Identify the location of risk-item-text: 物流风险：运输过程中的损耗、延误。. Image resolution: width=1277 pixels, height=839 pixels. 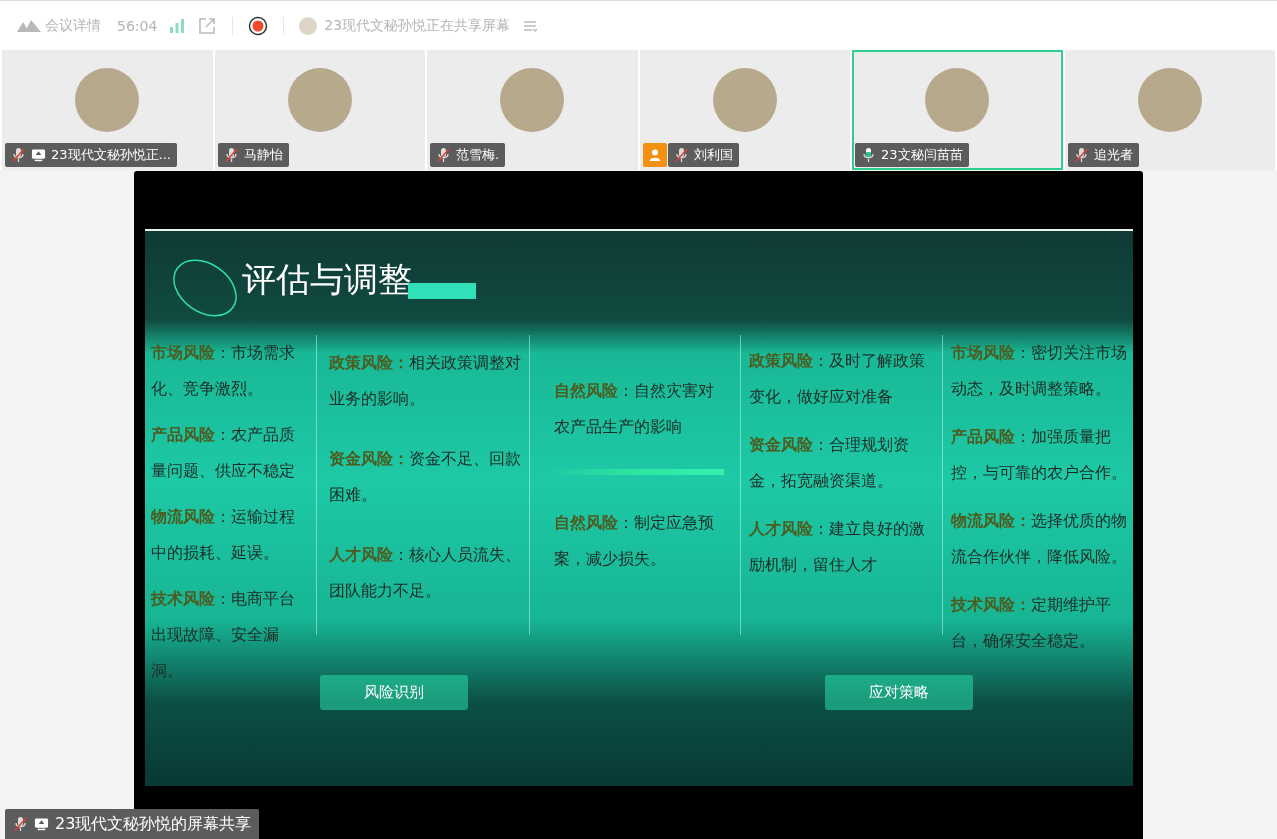
(223, 535).